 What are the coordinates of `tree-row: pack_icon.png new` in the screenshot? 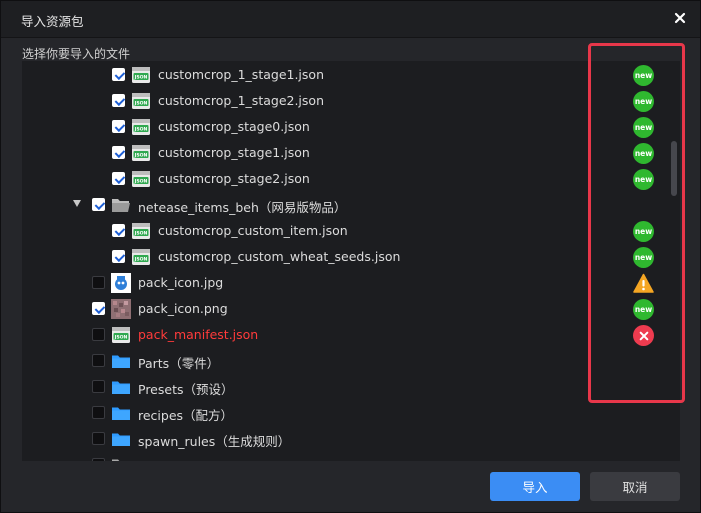 It's located at (344, 309).